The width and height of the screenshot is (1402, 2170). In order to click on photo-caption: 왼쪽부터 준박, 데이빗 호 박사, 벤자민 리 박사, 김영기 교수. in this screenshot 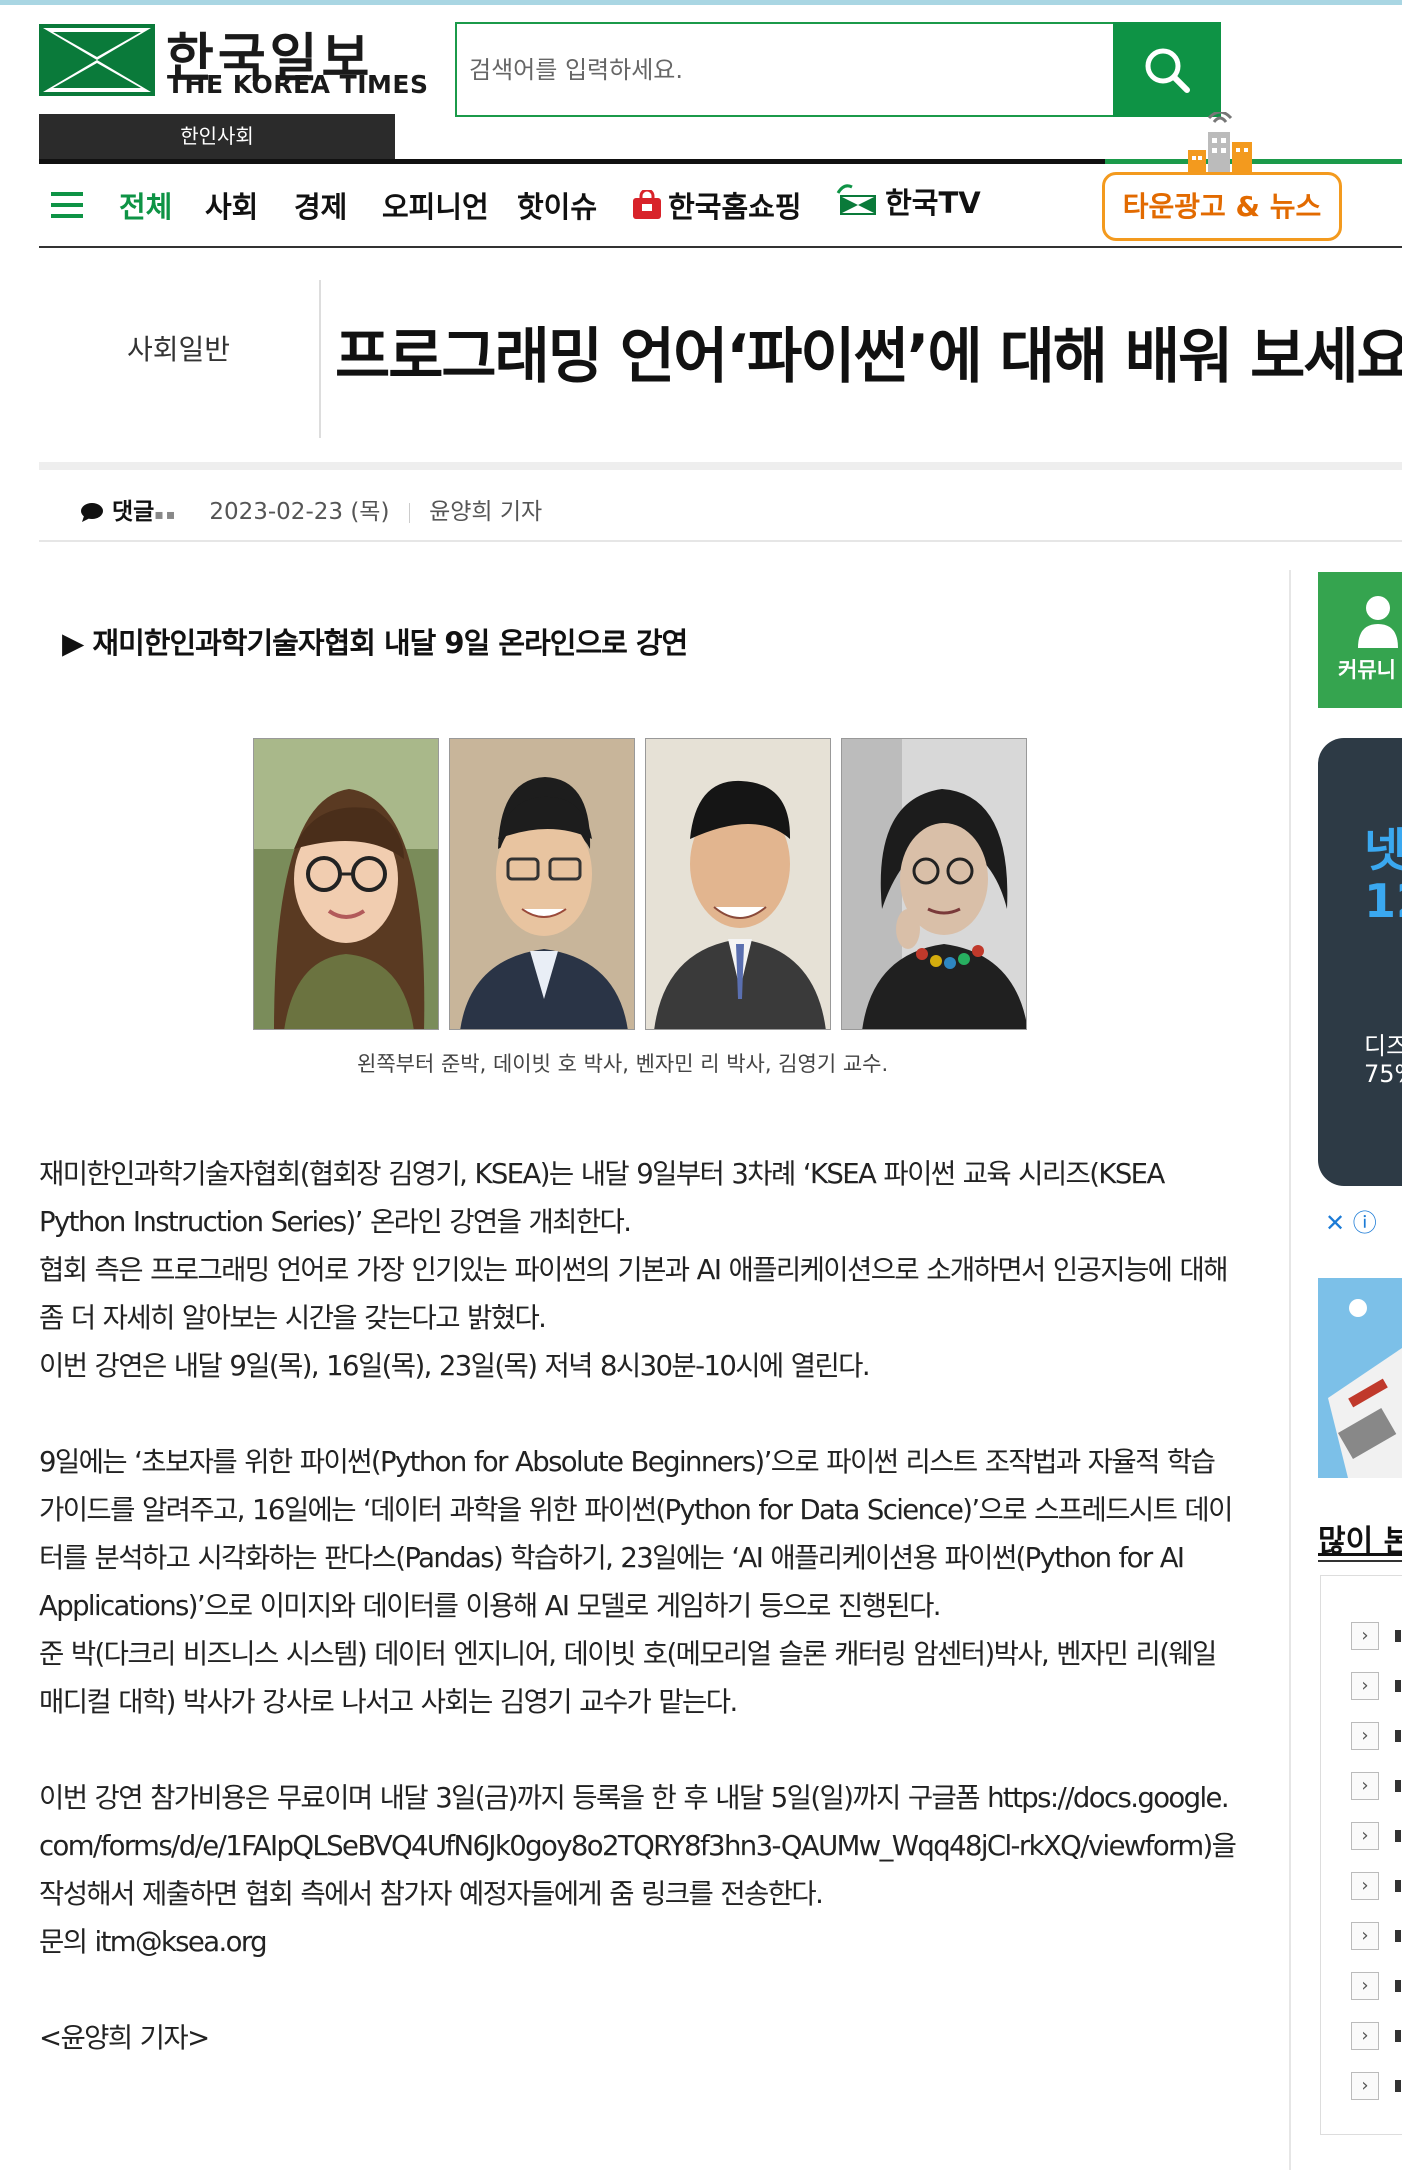, I will do `click(623, 1064)`.